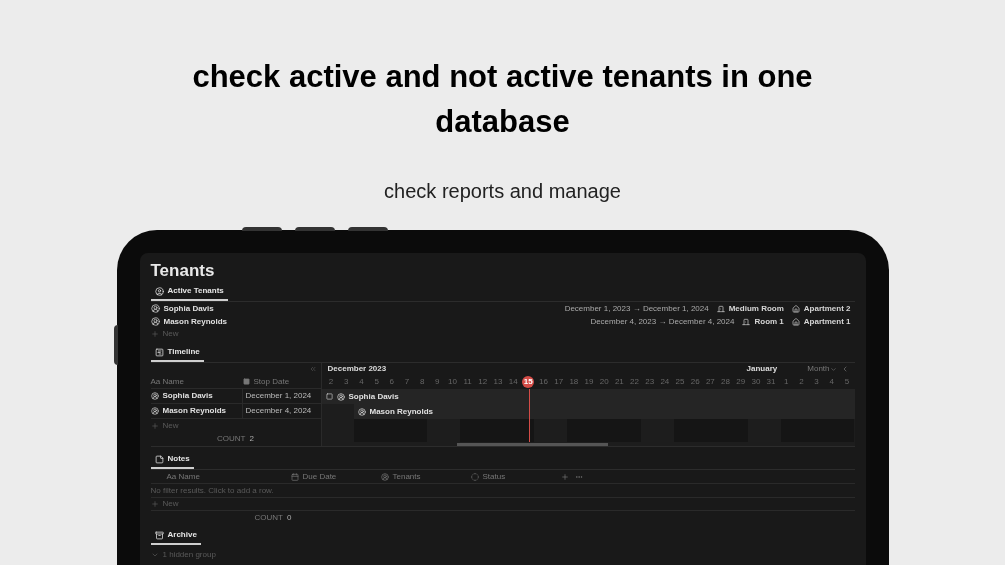 This screenshot has height=565, width=1005. Describe the element at coordinates (373, 396) in the screenshot. I see `bar-label: Sophia Davis` at that location.